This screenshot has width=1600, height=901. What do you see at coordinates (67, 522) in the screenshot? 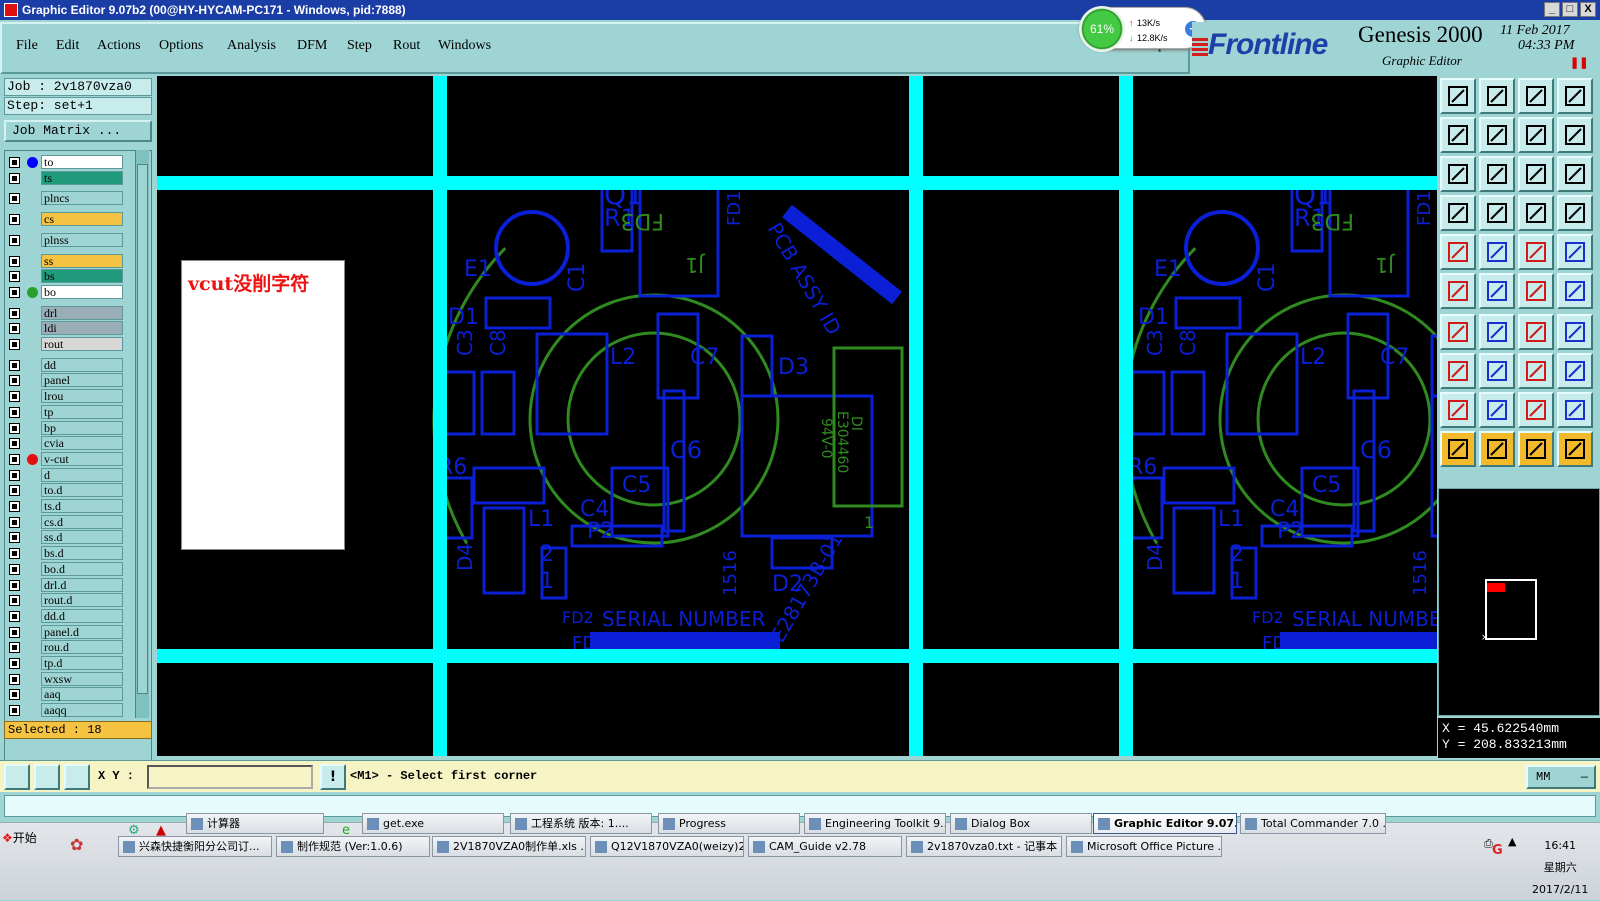
I see `layer-row: cs.d` at bounding box center [67, 522].